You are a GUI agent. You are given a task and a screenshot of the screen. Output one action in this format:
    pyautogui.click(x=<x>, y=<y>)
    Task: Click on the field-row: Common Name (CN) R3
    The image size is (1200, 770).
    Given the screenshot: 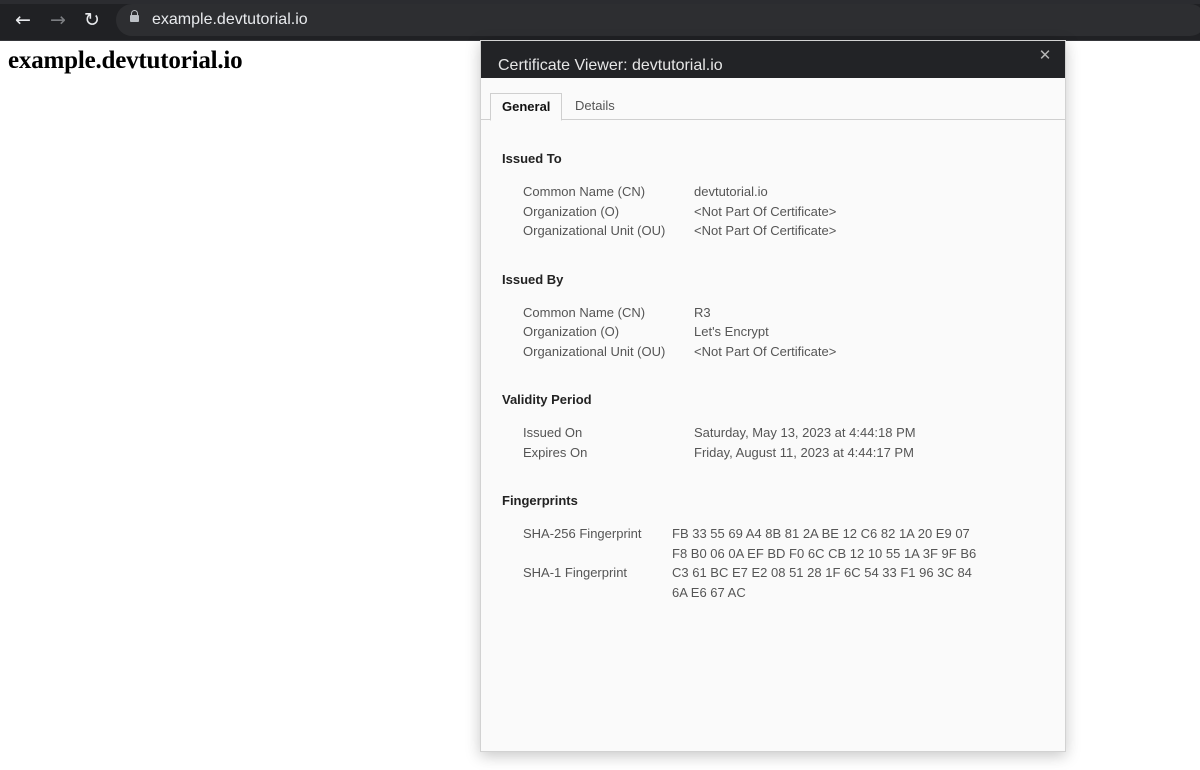 What is the action you would take?
    pyautogui.click(x=772, y=313)
    